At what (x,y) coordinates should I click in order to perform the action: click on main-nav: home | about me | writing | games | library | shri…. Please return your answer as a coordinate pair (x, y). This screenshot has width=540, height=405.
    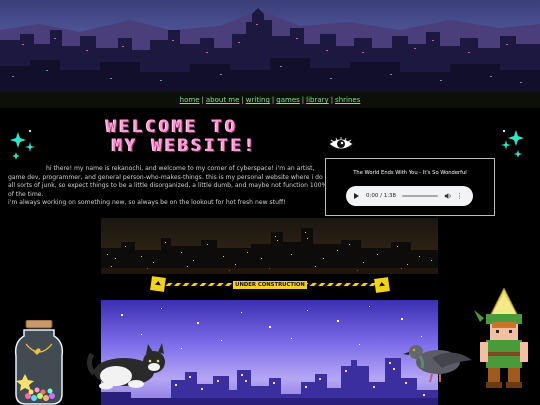
    Looking at the image, I should click on (270, 100).